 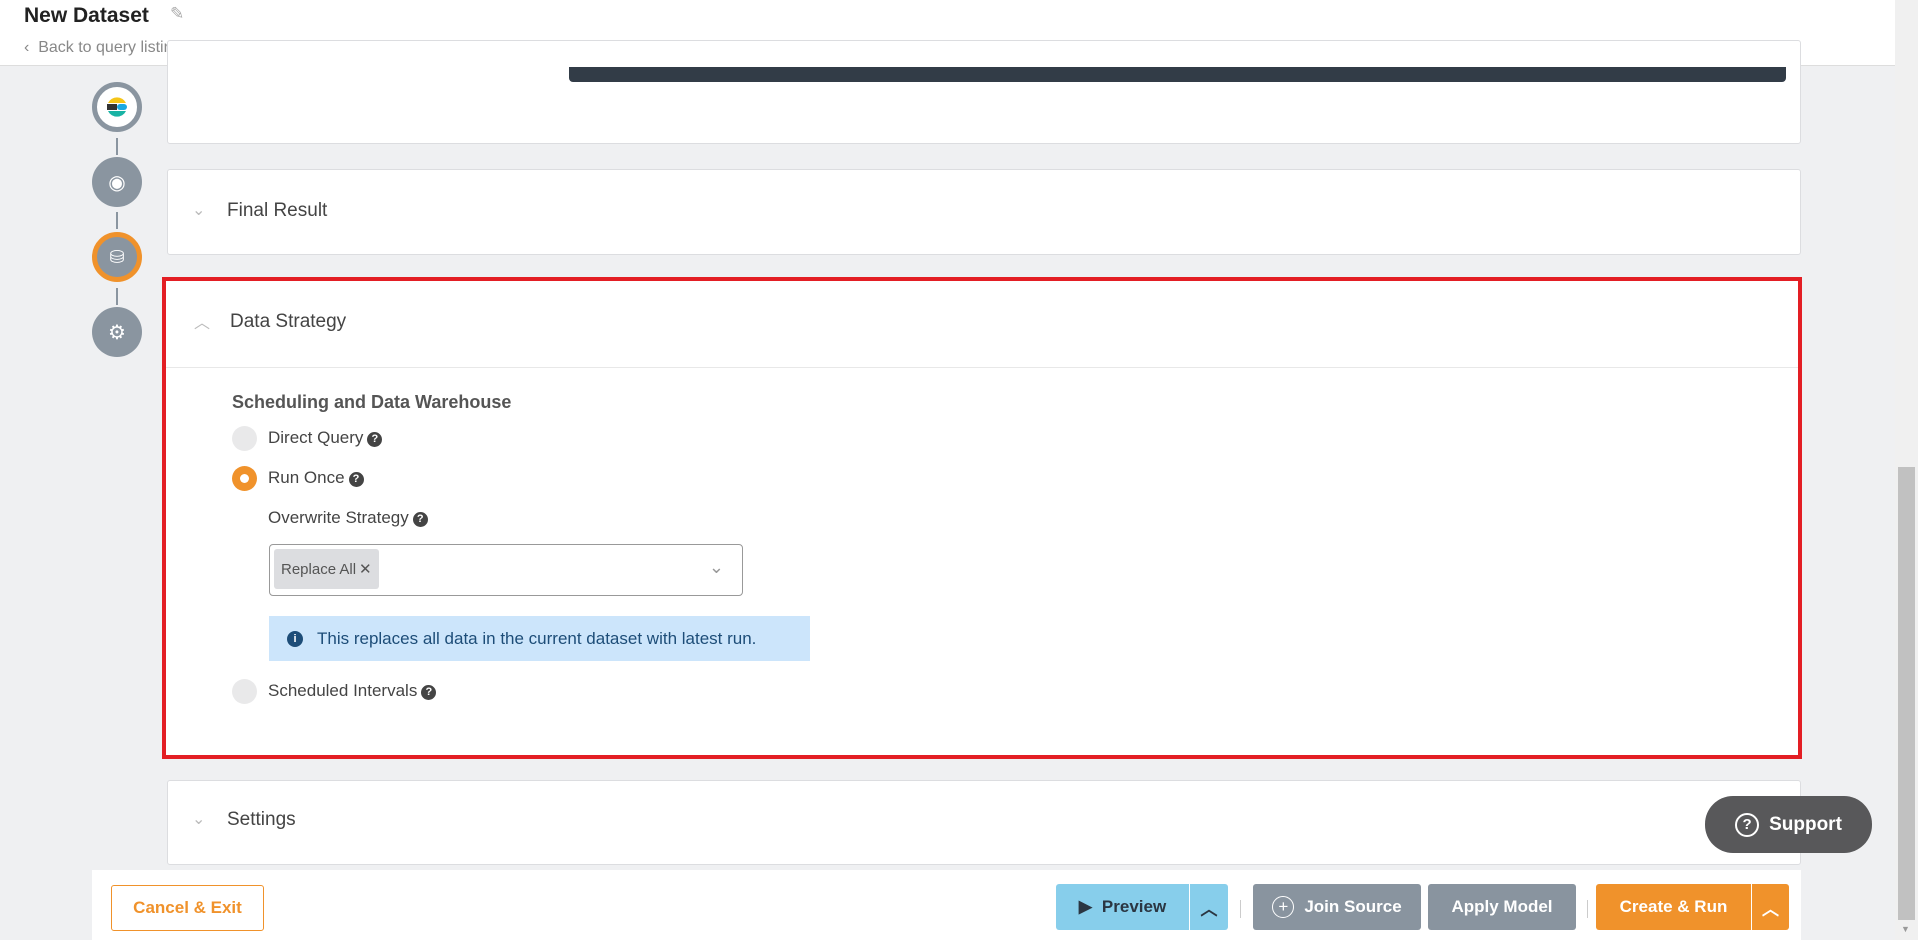 What do you see at coordinates (325, 438) in the screenshot?
I see `direct-query-label: Direct Query?` at bounding box center [325, 438].